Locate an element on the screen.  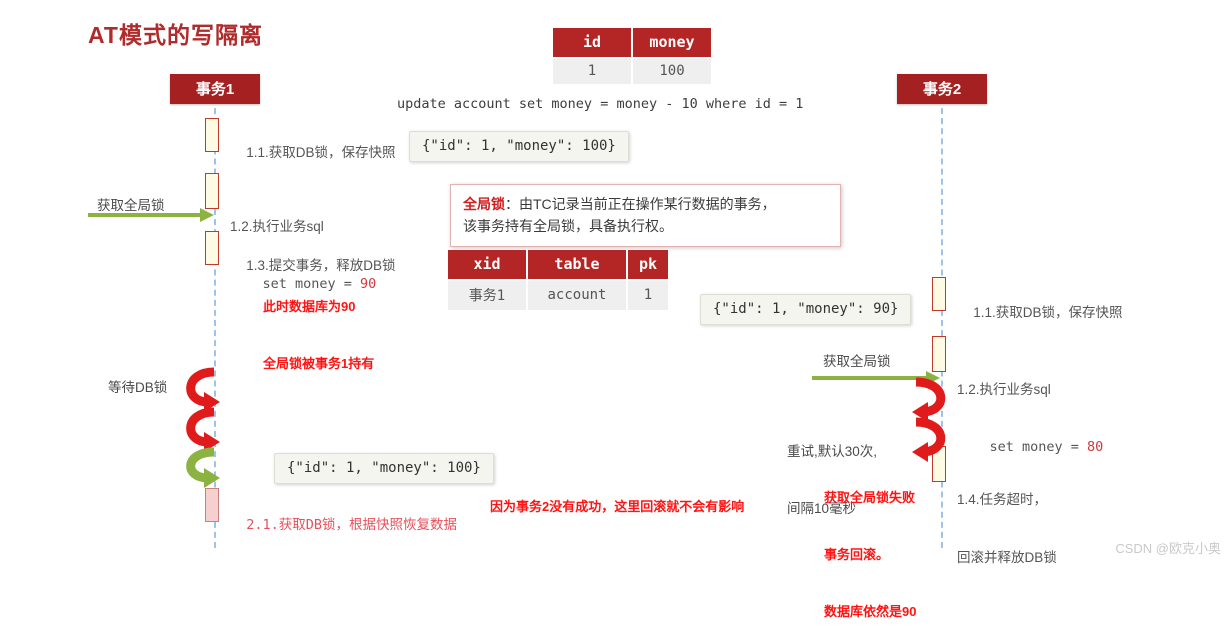
annotation-tx2-failure: 获取全局锁失败 事务回滚。 数据库依然是90 is located at coordinates (870, 554).